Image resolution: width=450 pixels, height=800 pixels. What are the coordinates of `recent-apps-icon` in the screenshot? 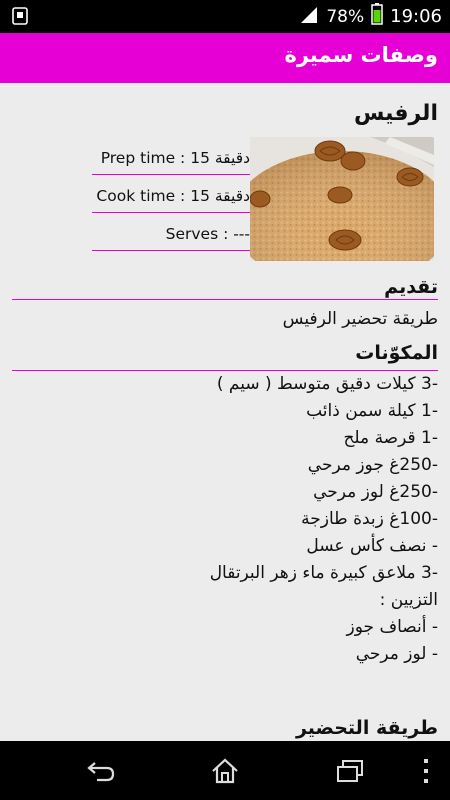 It's located at (350, 771).